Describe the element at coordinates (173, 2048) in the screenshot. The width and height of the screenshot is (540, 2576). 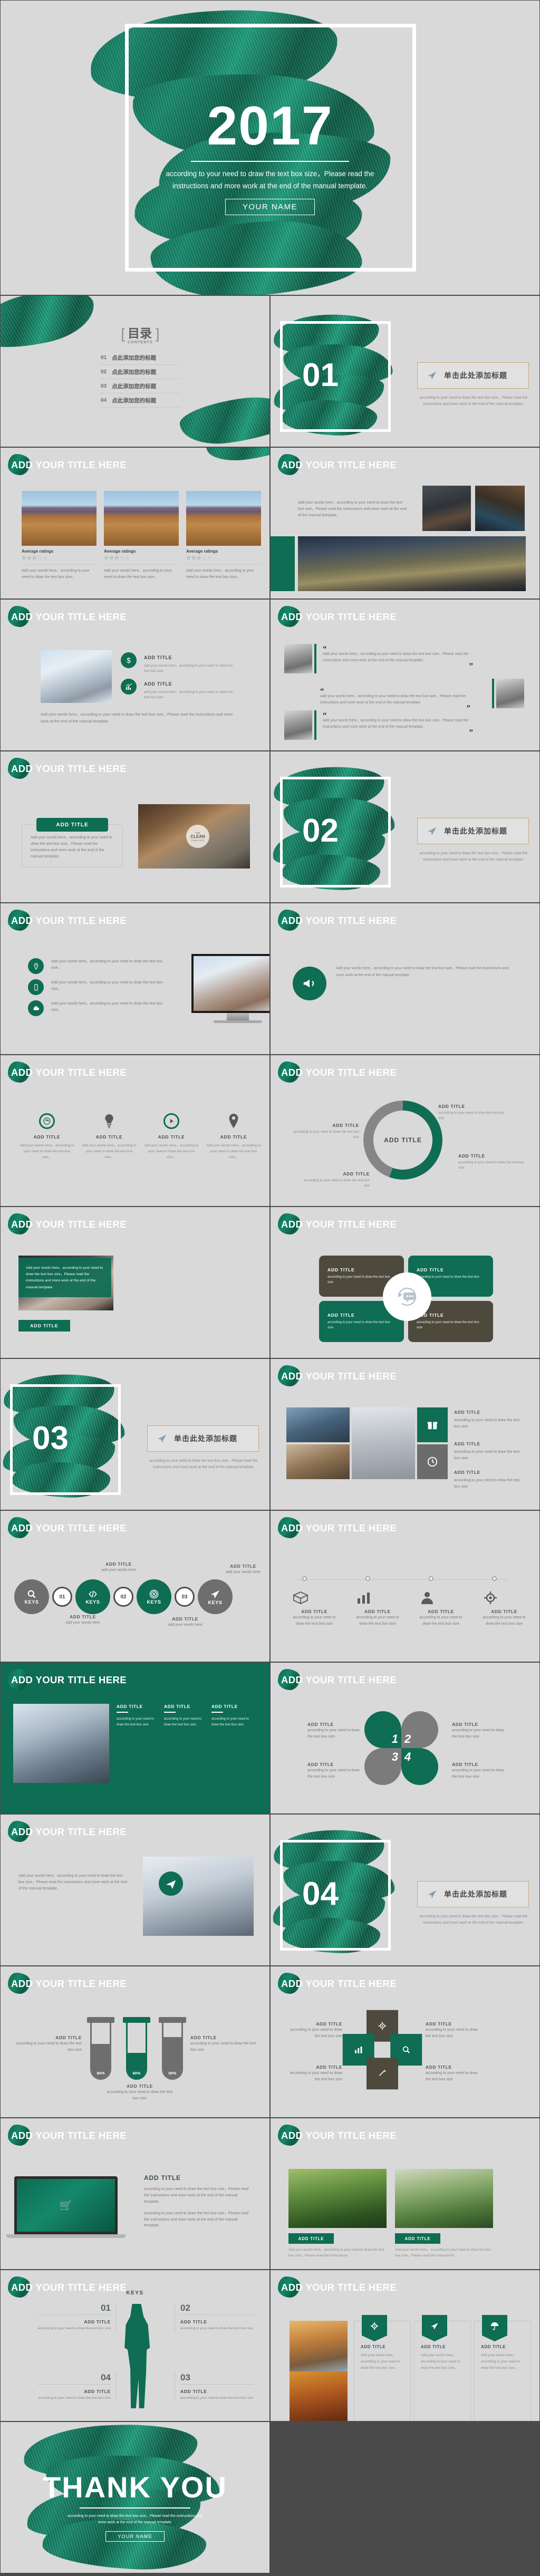
I see `test-tube: 90%` at that location.